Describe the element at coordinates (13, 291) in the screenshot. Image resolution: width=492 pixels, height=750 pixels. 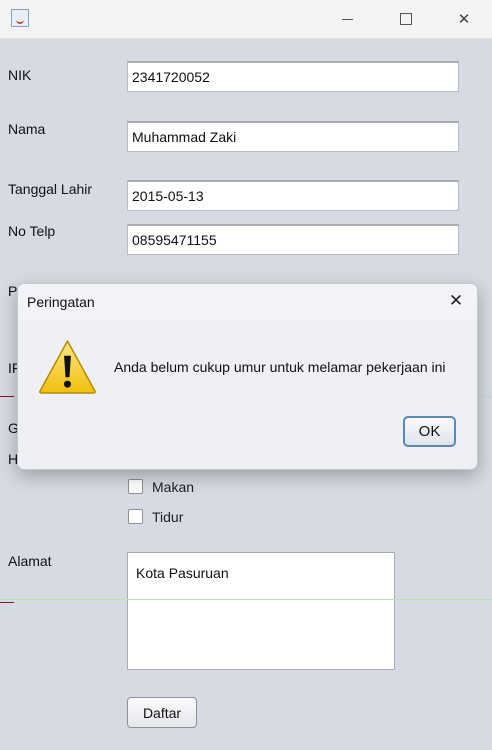
I see `partial-label-p: P` at that location.